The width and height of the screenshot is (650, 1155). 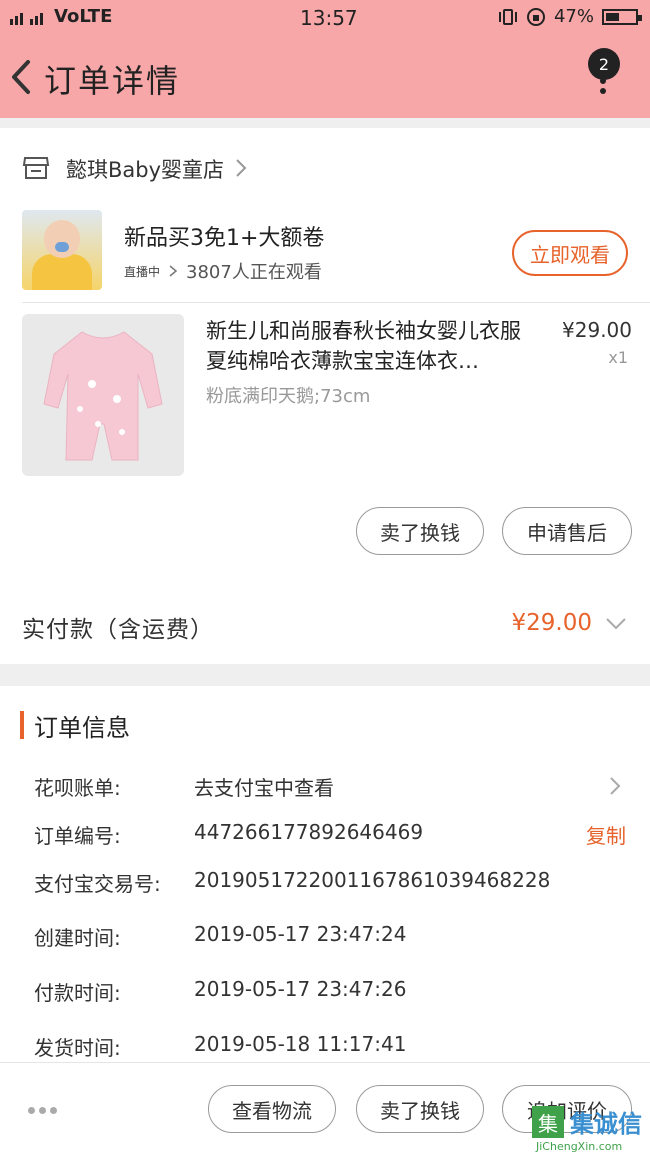 I want to click on header-bar: VoLTE 13:57 47% 订单详情 2, so click(x=325, y=59).